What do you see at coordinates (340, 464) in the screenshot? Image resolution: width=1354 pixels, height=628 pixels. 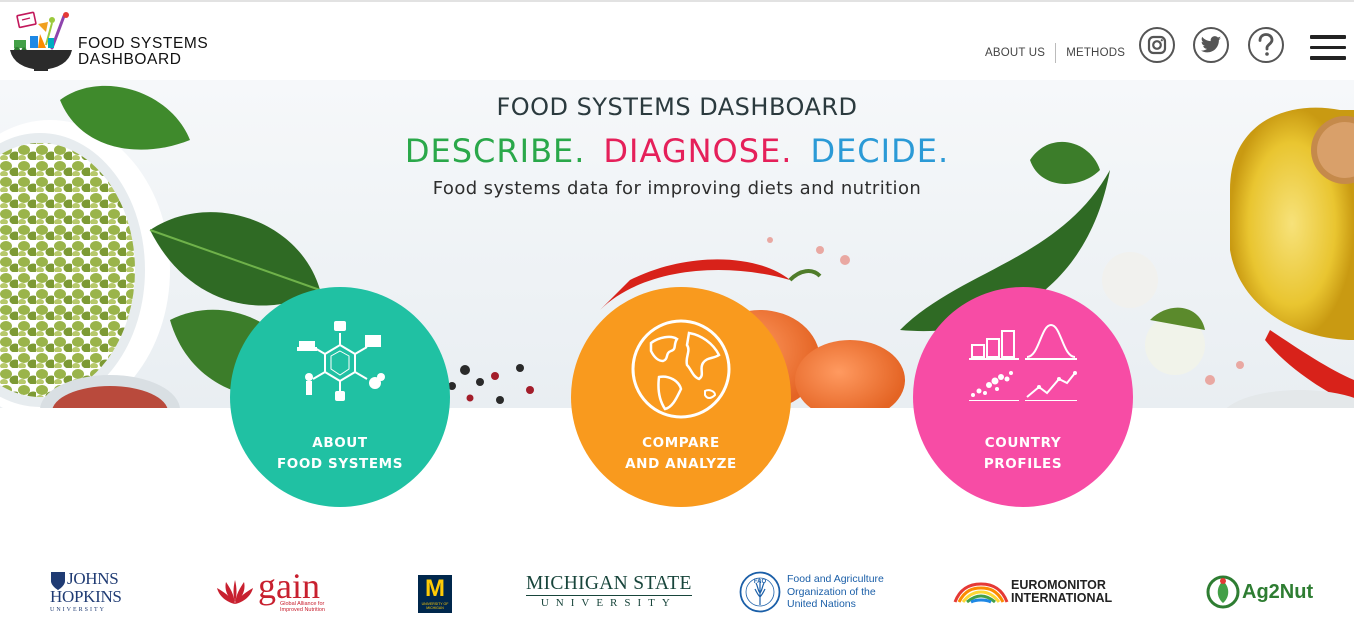 I see `card-line-2: FOOD SYSTEMS` at bounding box center [340, 464].